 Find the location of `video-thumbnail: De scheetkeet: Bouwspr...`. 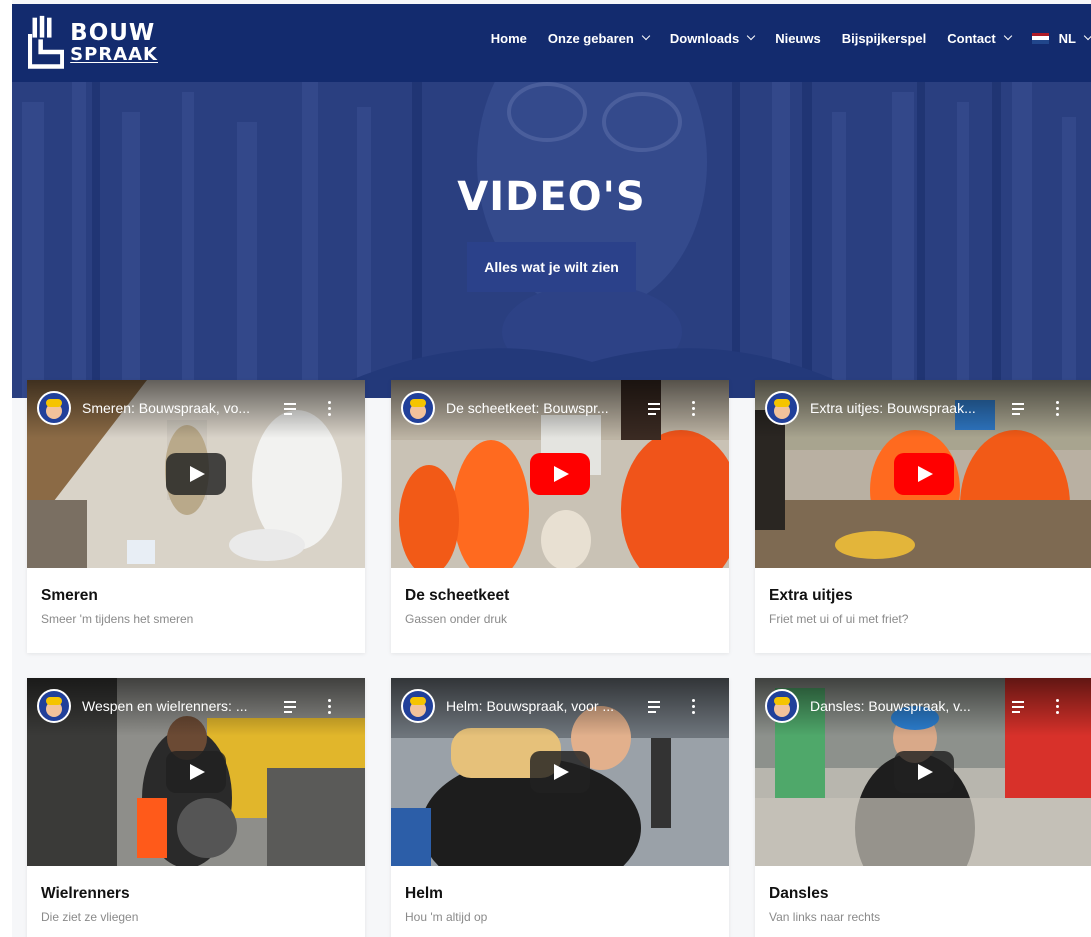

video-thumbnail: De scheetkeet: Bouwspr... is located at coordinates (560, 474).